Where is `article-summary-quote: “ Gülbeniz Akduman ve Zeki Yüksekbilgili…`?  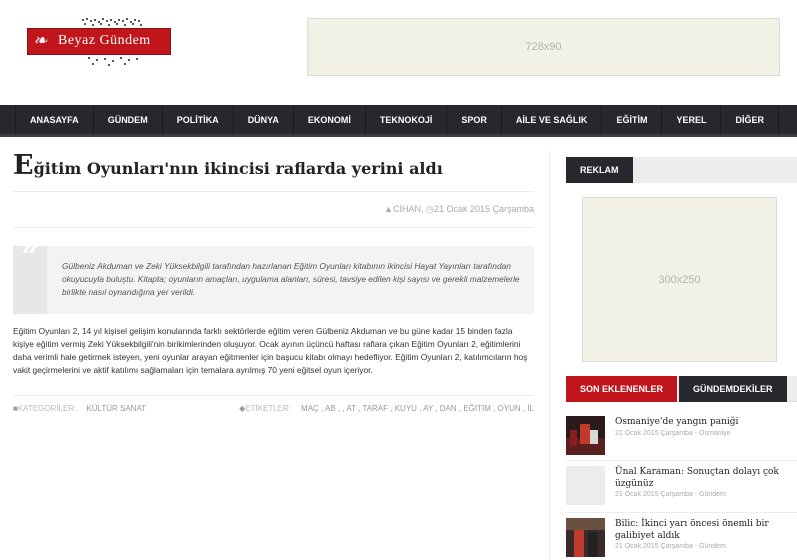
article-summary-quote: “ Gülbeniz Akduman ve Zeki Yüksekbilgili… is located at coordinates (273, 278).